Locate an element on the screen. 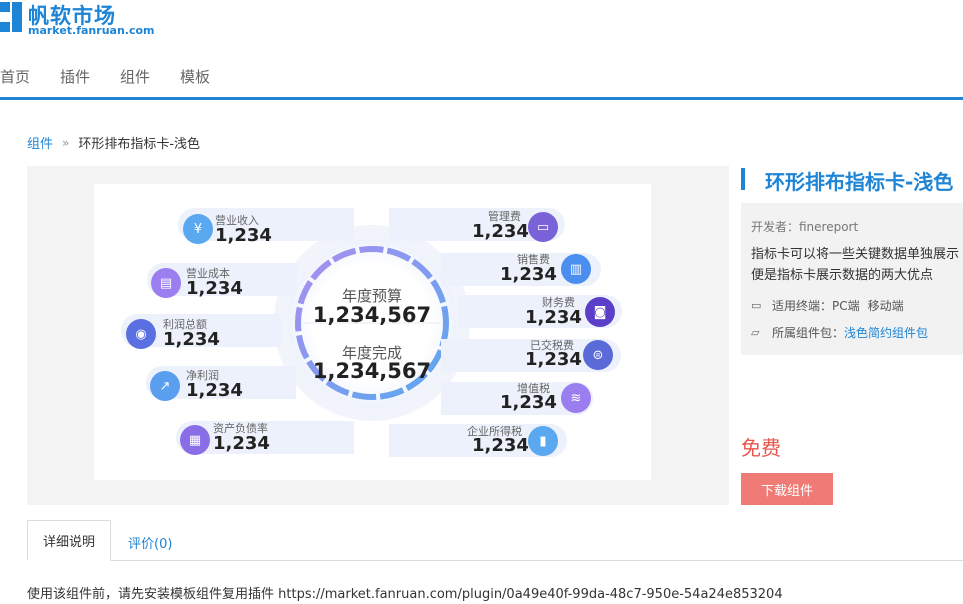 This screenshot has width=963, height=604. ledger-icon: ▦ is located at coordinates (195, 440).